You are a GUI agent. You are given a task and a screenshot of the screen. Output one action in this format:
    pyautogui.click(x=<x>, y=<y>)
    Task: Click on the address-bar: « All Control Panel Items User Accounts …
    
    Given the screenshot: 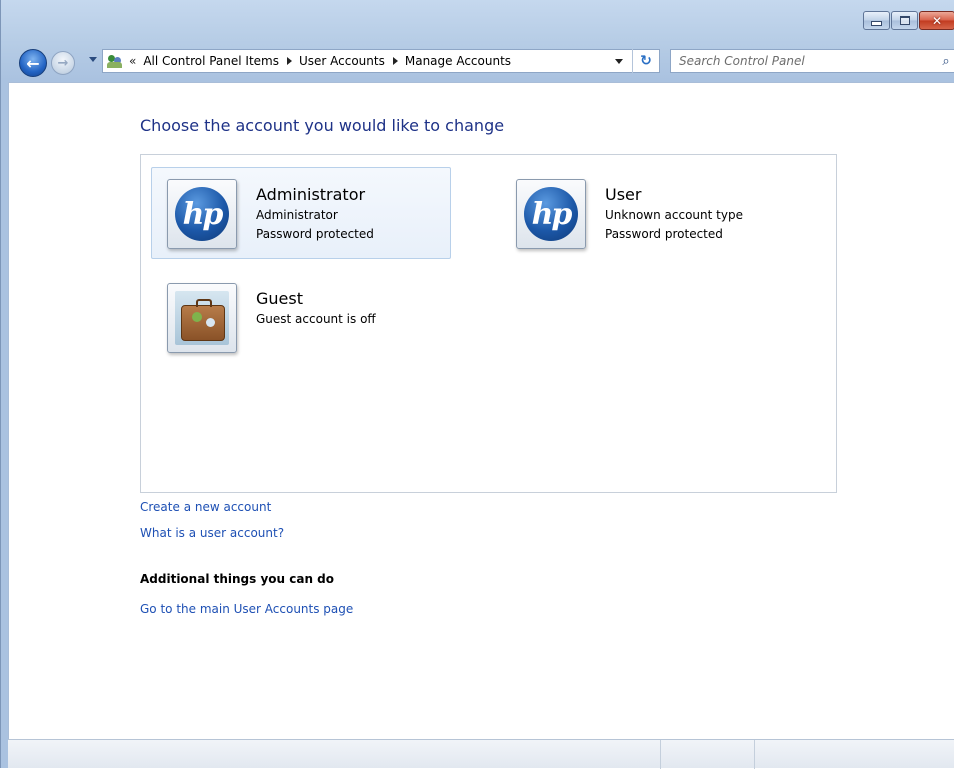 What is the action you would take?
    pyautogui.click(x=381, y=61)
    